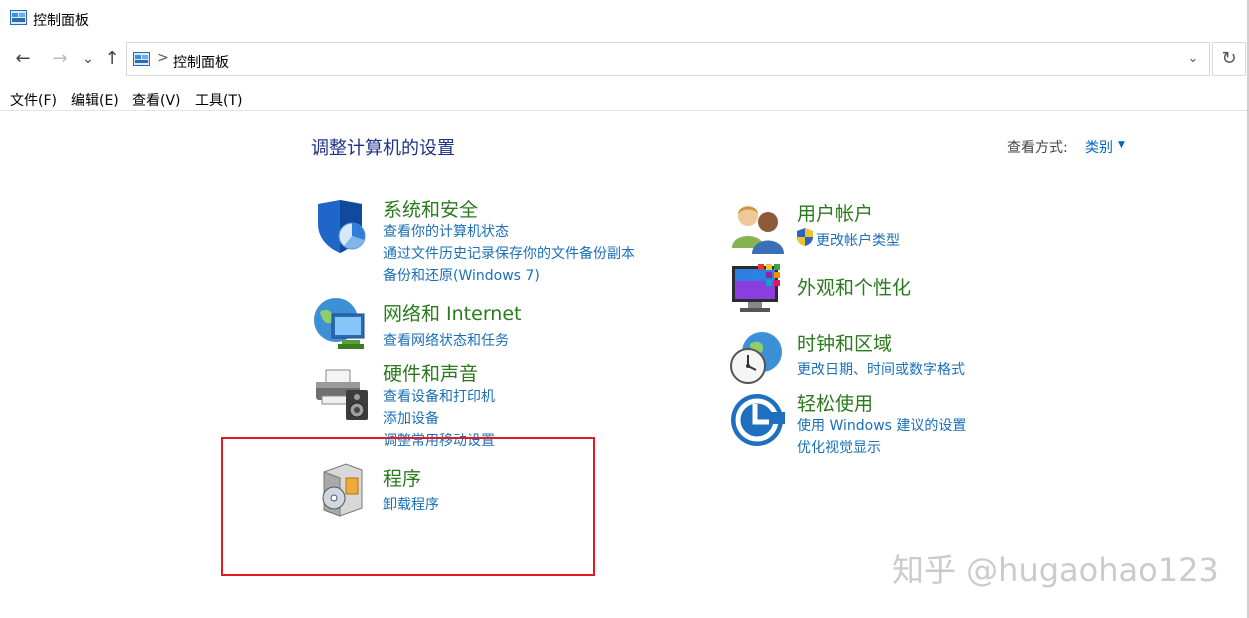 This screenshot has width=1249, height=618. What do you see at coordinates (60, 59) in the screenshot?
I see `forward-button: →` at bounding box center [60, 59].